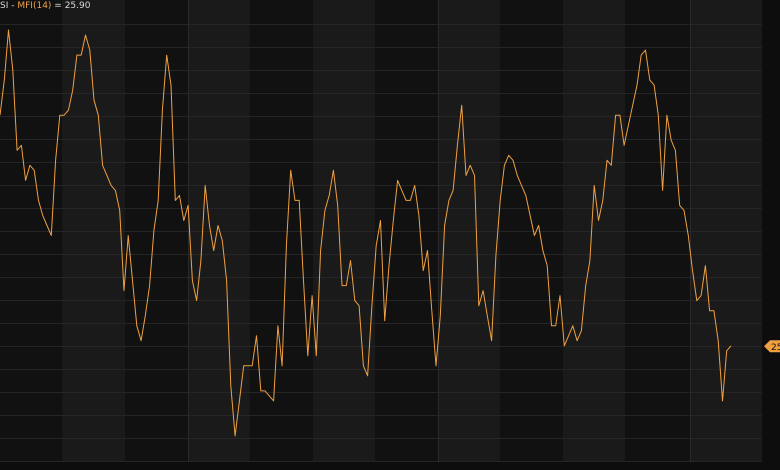  I want to click on legend-equals: =, so click(58, 6).